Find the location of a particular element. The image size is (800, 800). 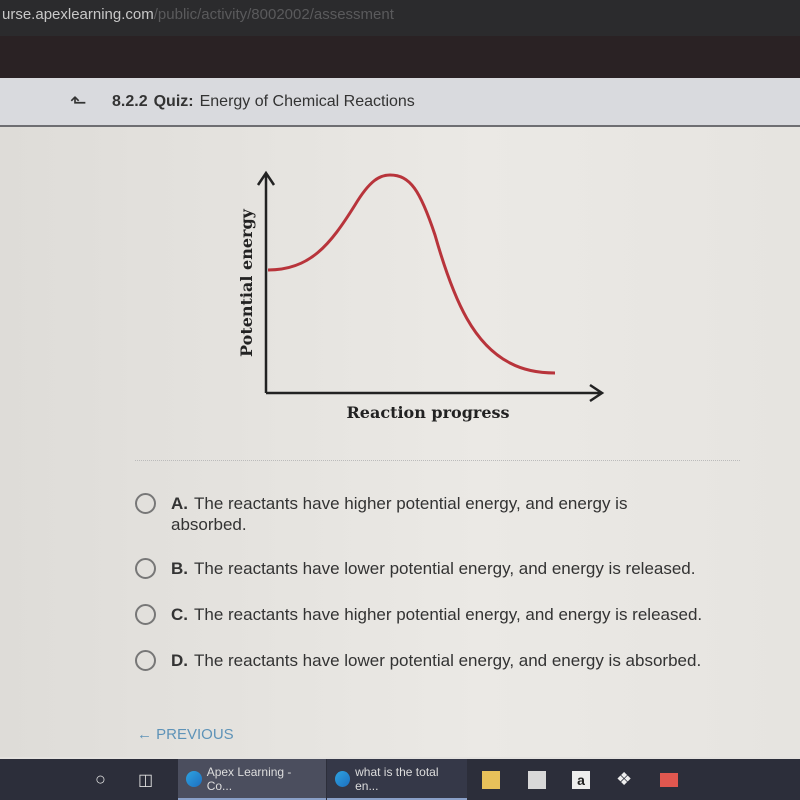

radio-a is located at coordinates (145, 503).